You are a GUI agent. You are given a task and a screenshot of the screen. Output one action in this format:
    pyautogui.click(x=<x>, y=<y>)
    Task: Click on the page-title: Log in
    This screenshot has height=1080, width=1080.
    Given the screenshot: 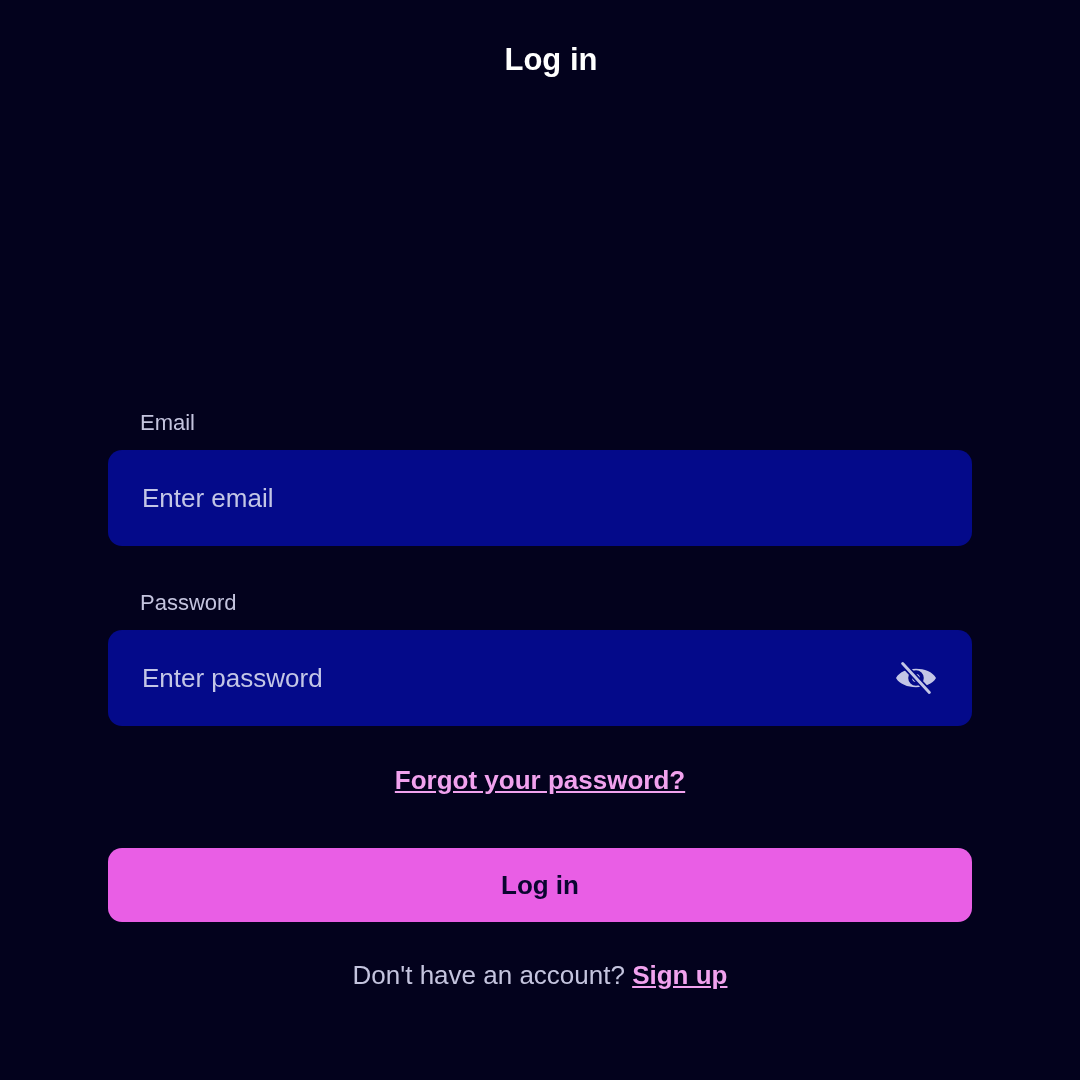 What is the action you would take?
    pyautogui.click(x=551, y=60)
    